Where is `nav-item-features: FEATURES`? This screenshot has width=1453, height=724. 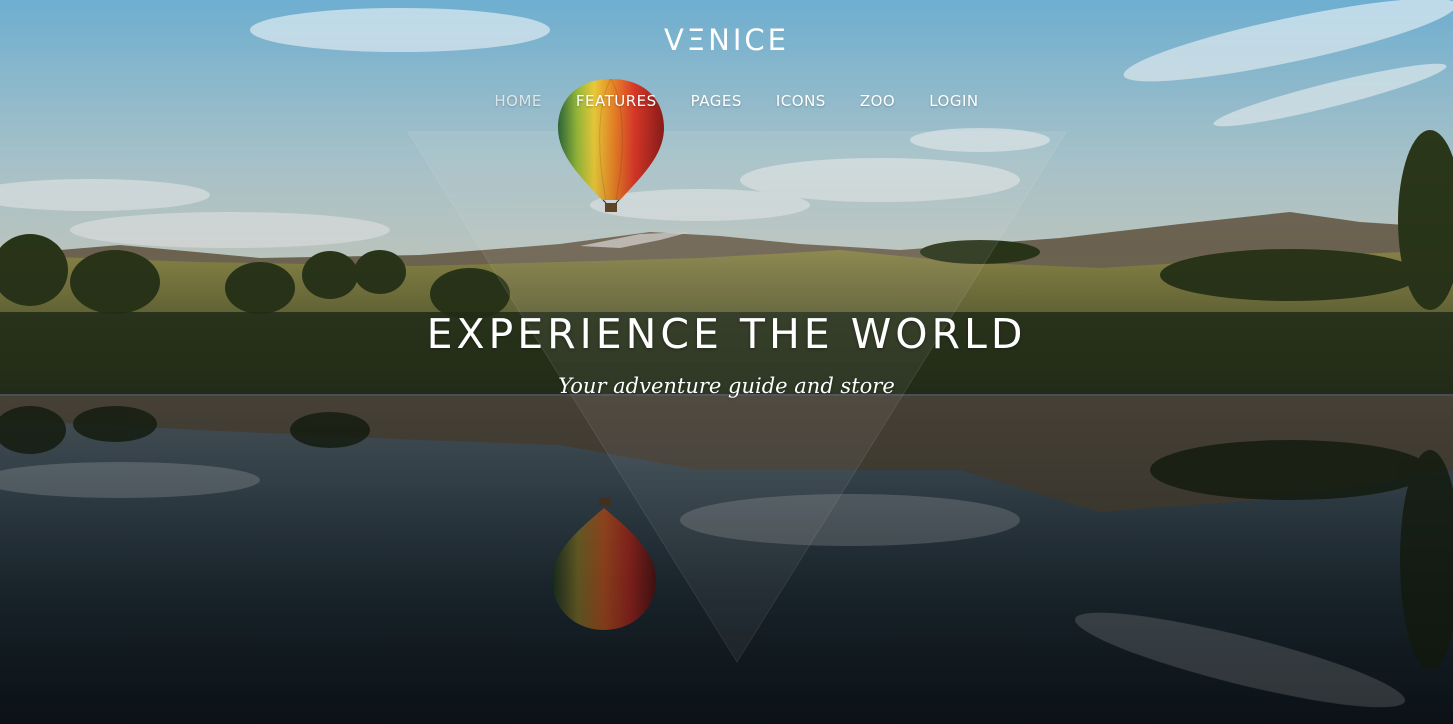
nav-item-features: FEATURES is located at coordinates (616, 101).